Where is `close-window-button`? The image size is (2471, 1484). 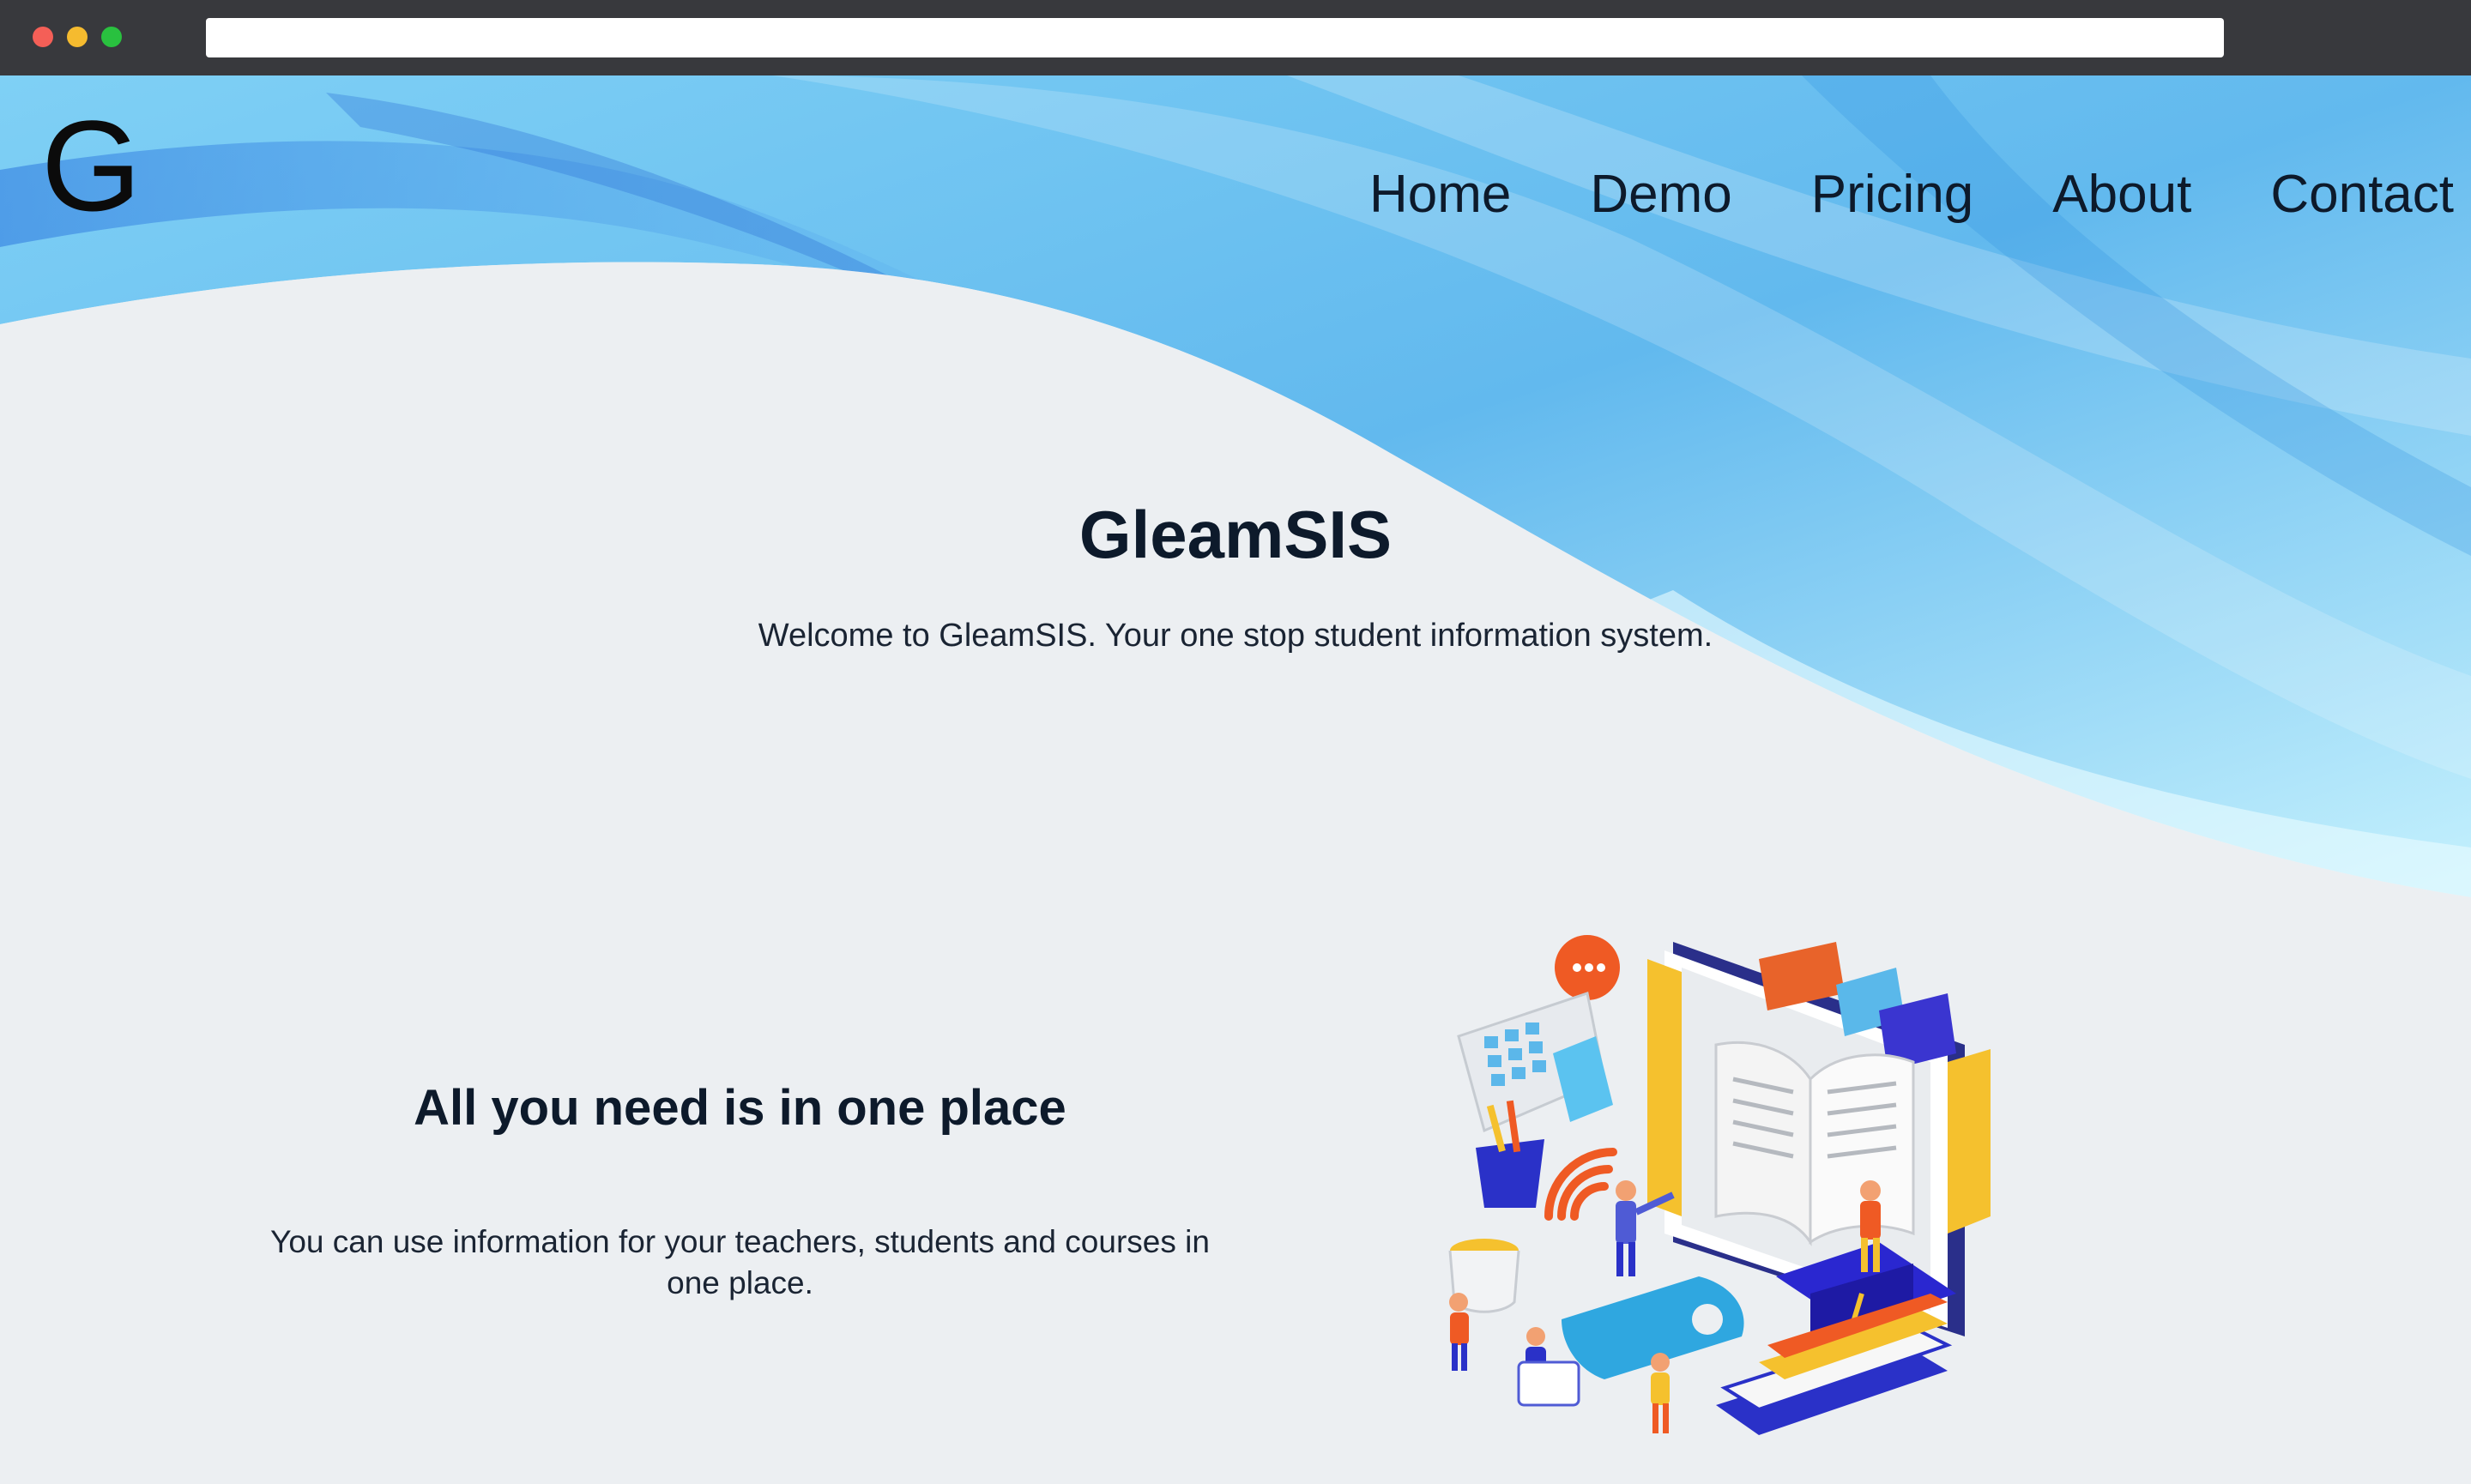 close-window-button is located at coordinates (43, 37).